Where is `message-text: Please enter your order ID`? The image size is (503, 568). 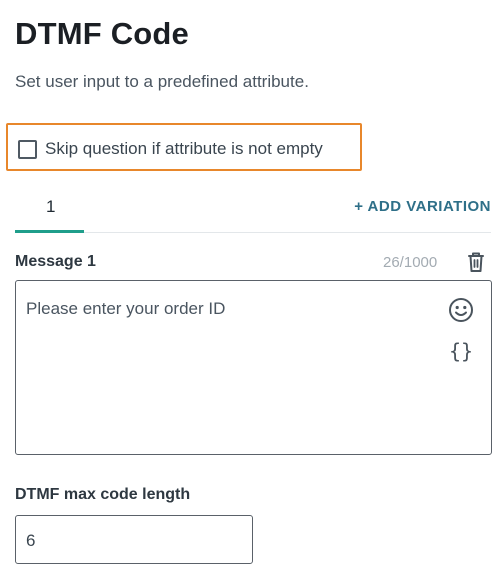
message-text: Please enter your order ID is located at coordinates (125, 309).